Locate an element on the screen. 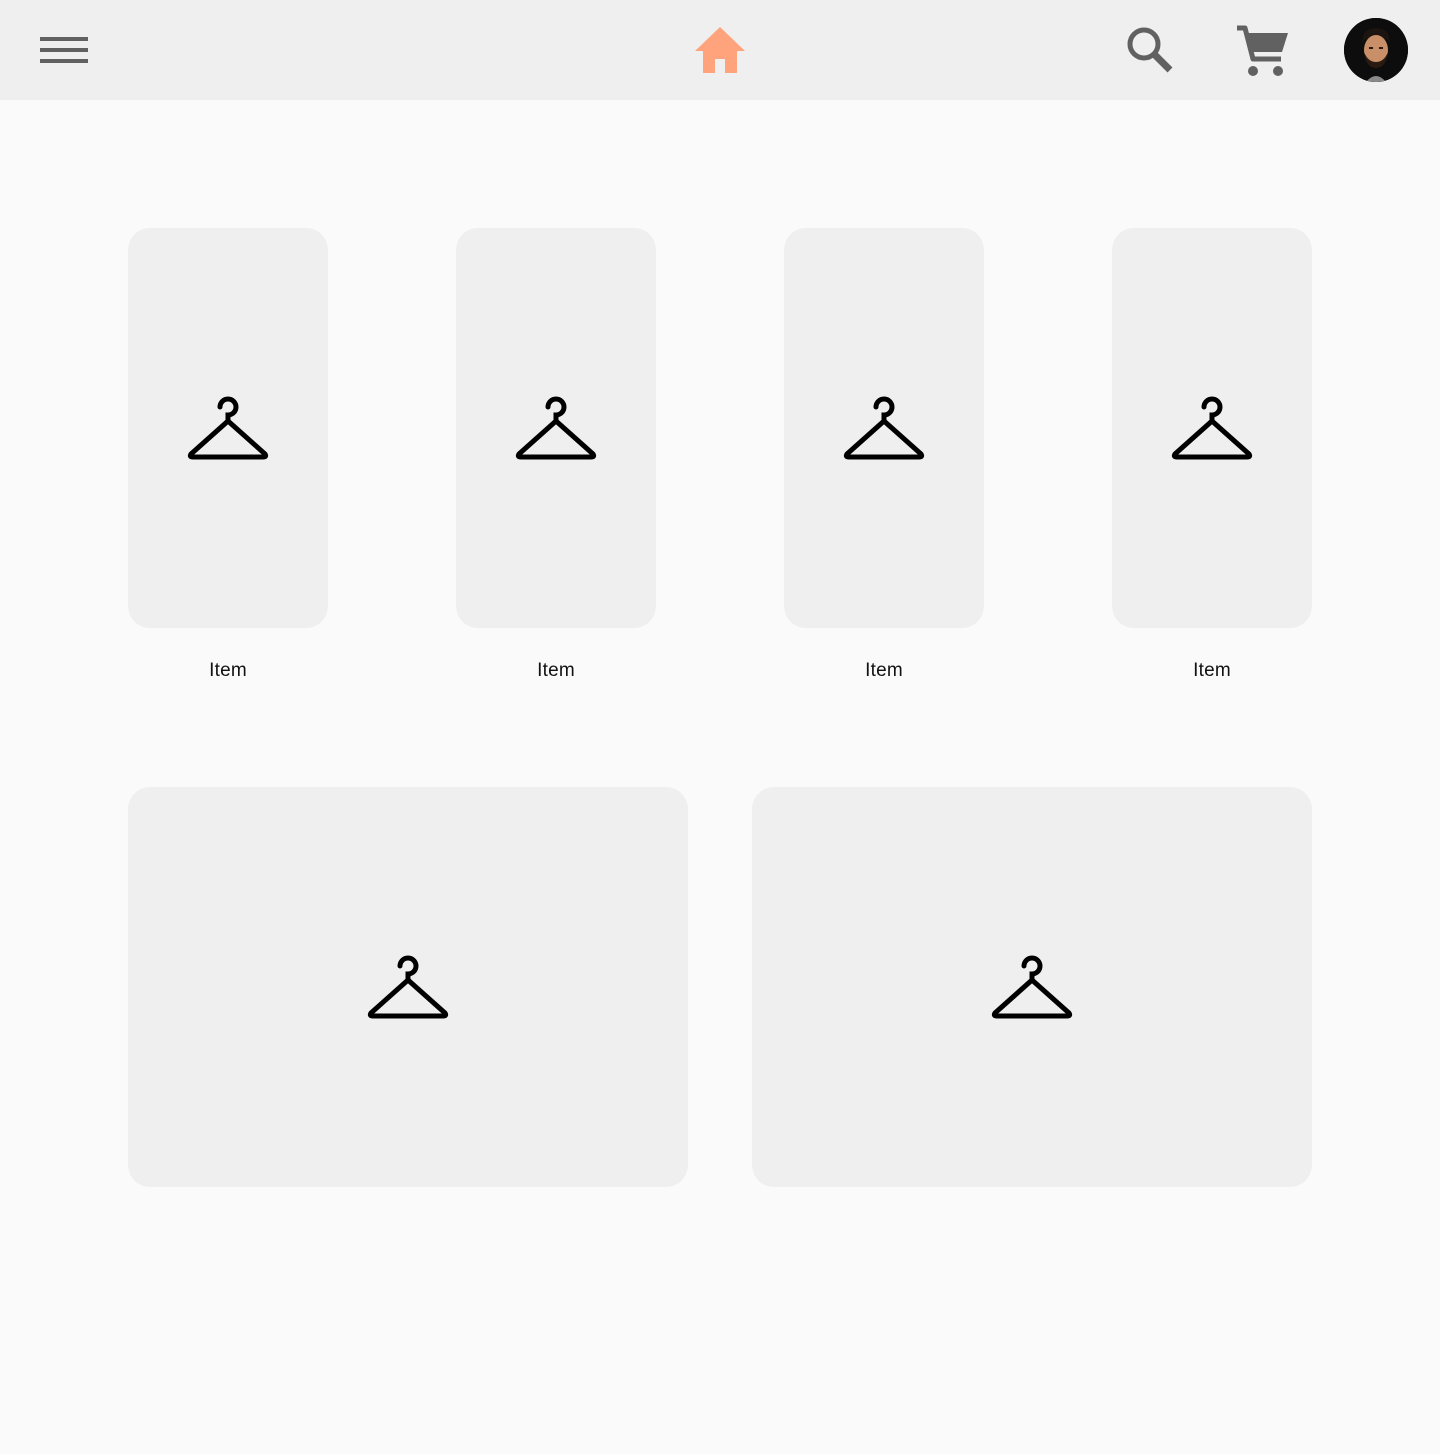 The width and height of the screenshot is (1440, 1454). user-avatar is located at coordinates (1376, 50).